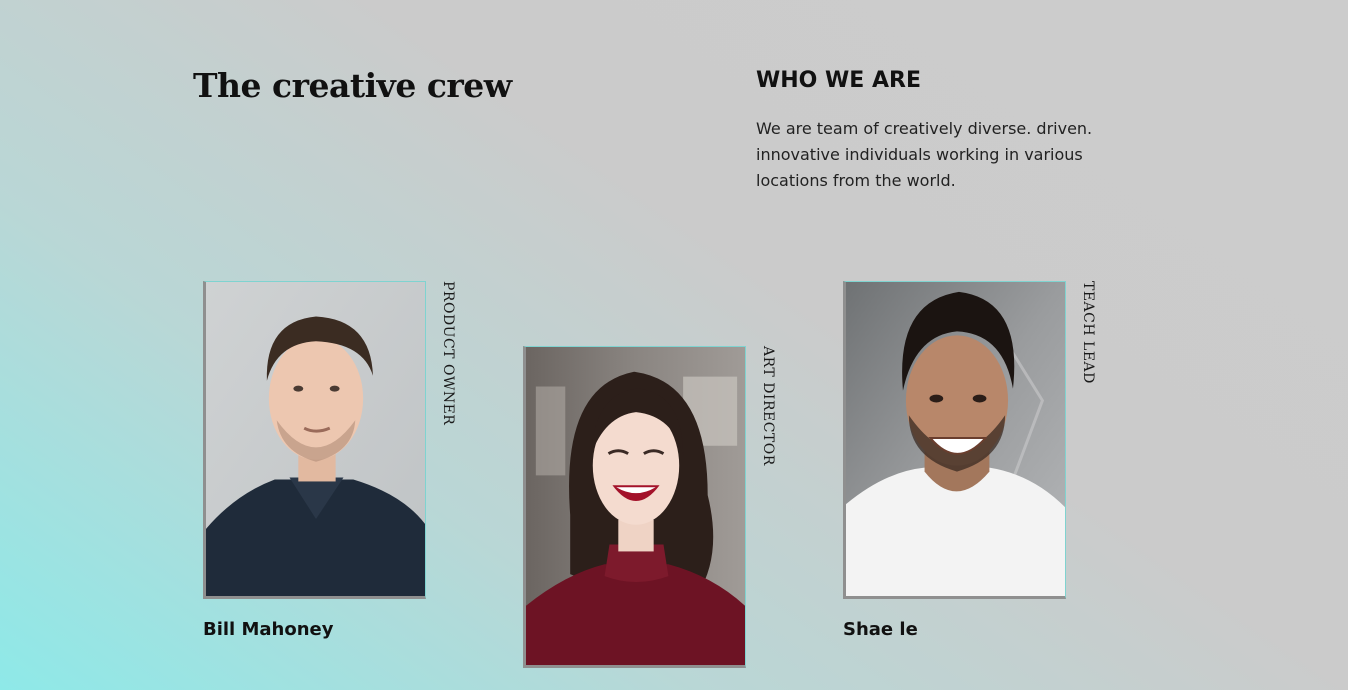 This screenshot has width=1348, height=690. I want to click on page-title: The creative crew, so click(352, 85).